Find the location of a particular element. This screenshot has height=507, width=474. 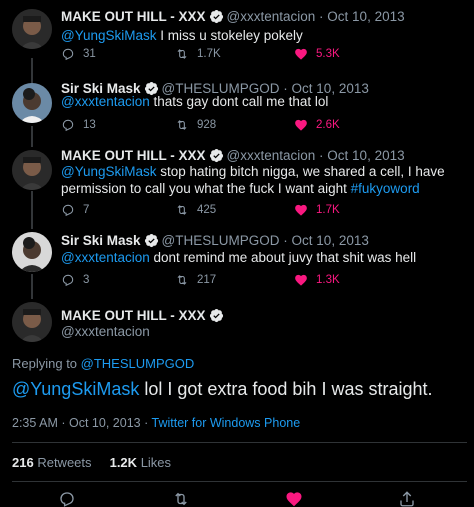

like-count: 1.7K is located at coordinates (328, 210).